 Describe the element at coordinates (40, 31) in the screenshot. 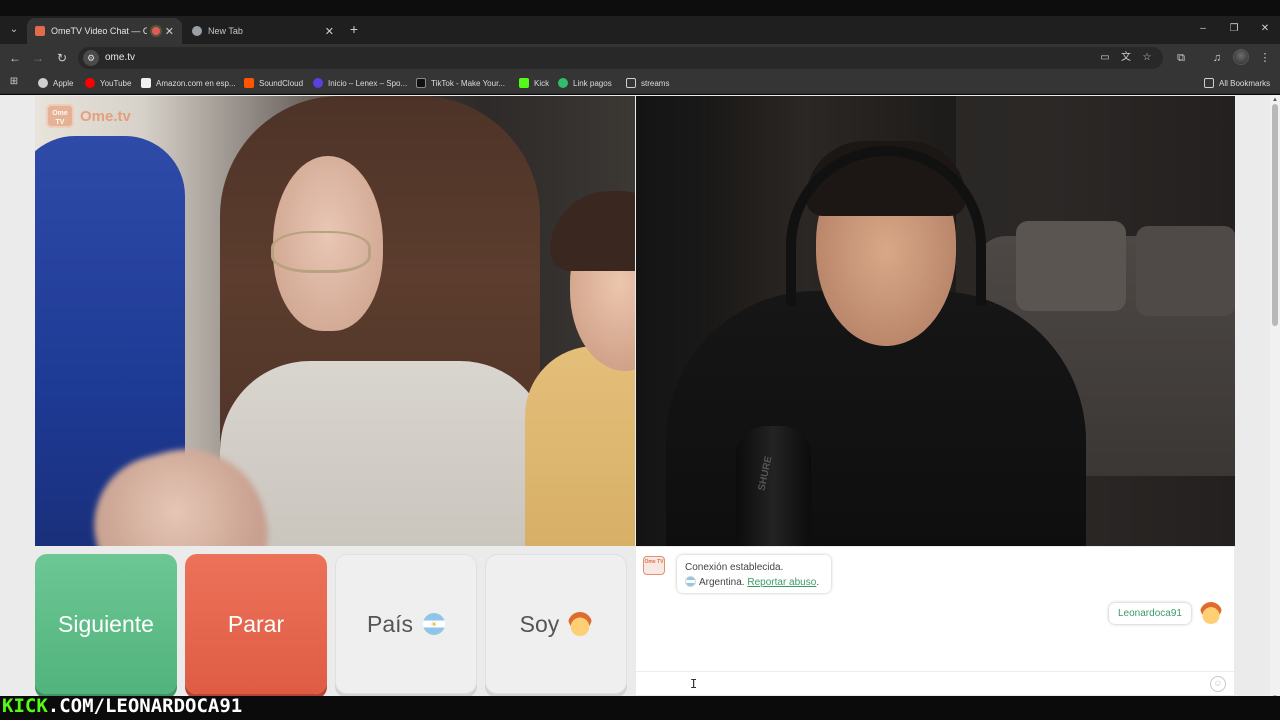

I see `ometv-favicon-icon` at that location.